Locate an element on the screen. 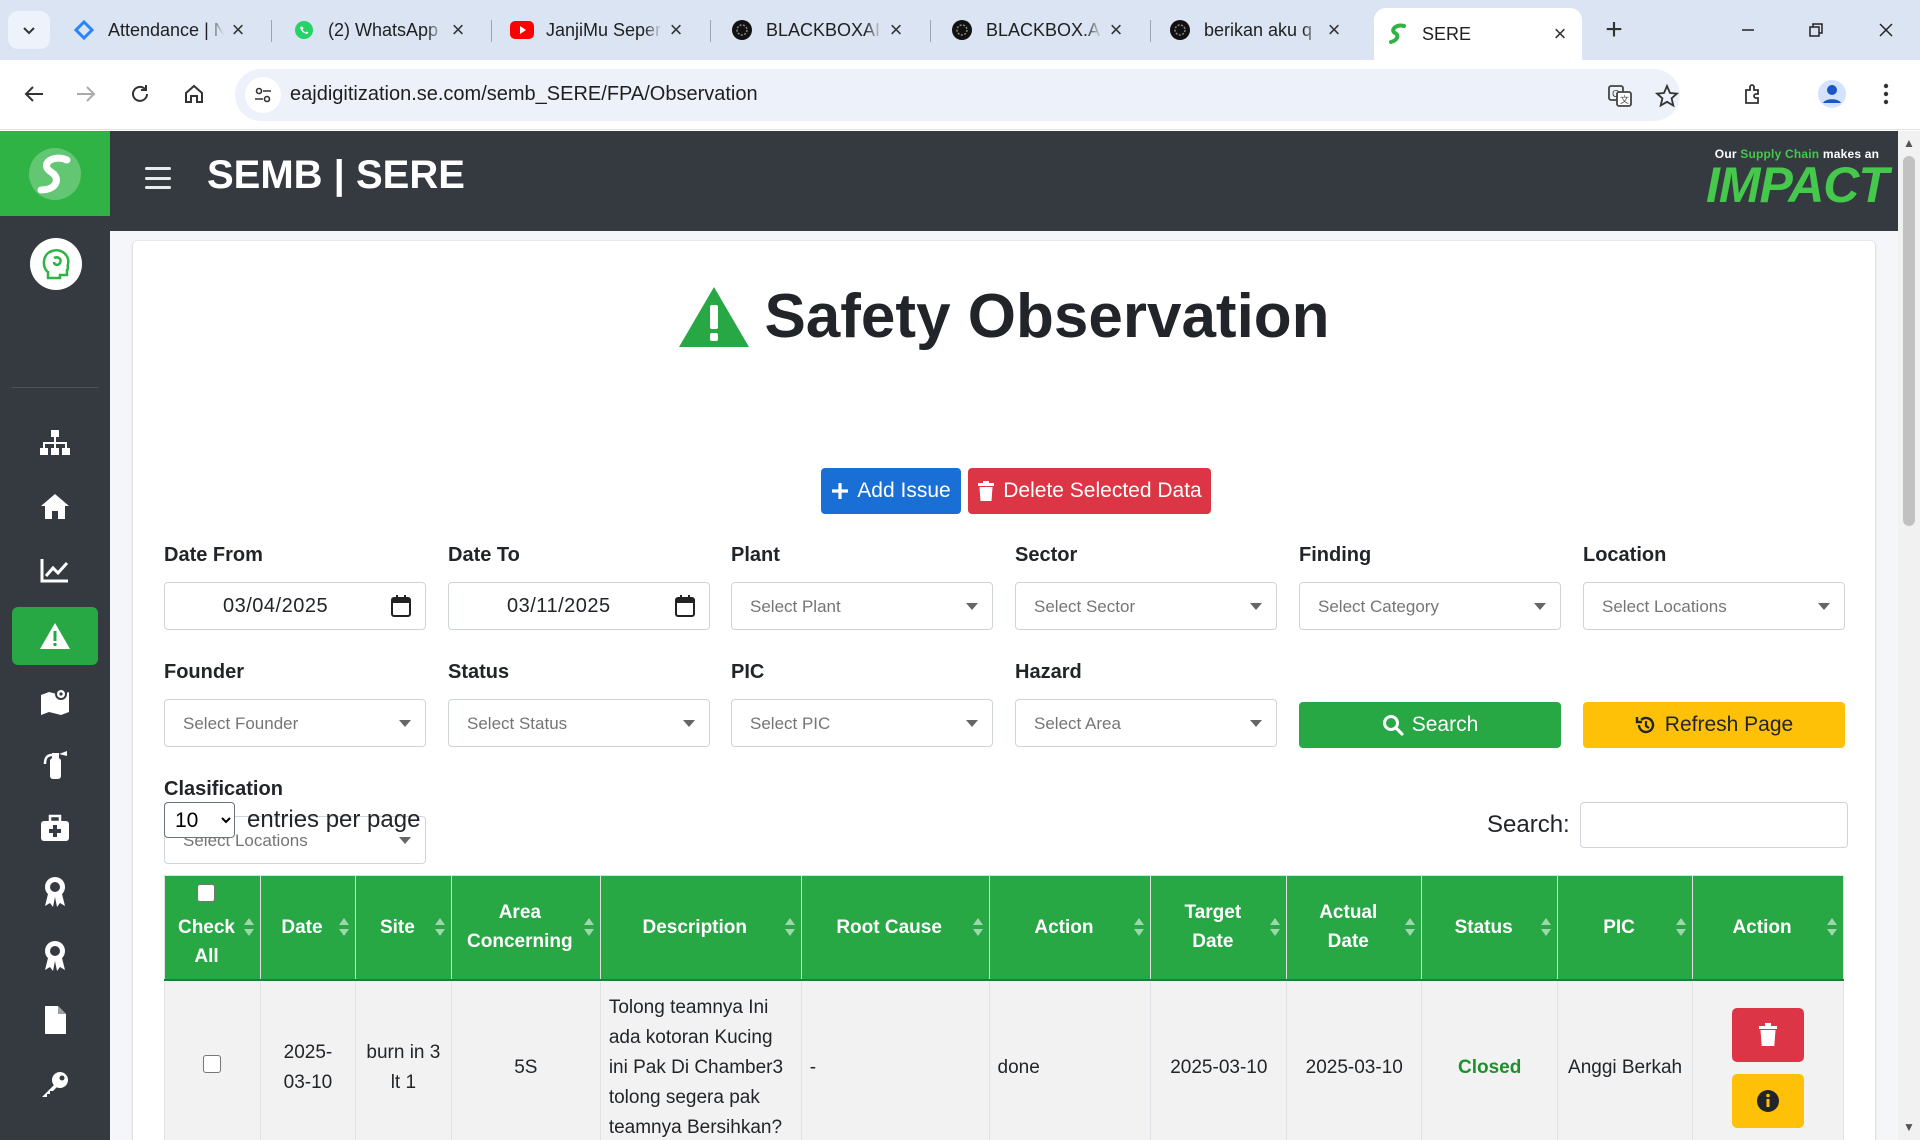 This screenshot has height=1140, width=1920. header-actual-date: Actual Date is located at coordinates (1354, 928).